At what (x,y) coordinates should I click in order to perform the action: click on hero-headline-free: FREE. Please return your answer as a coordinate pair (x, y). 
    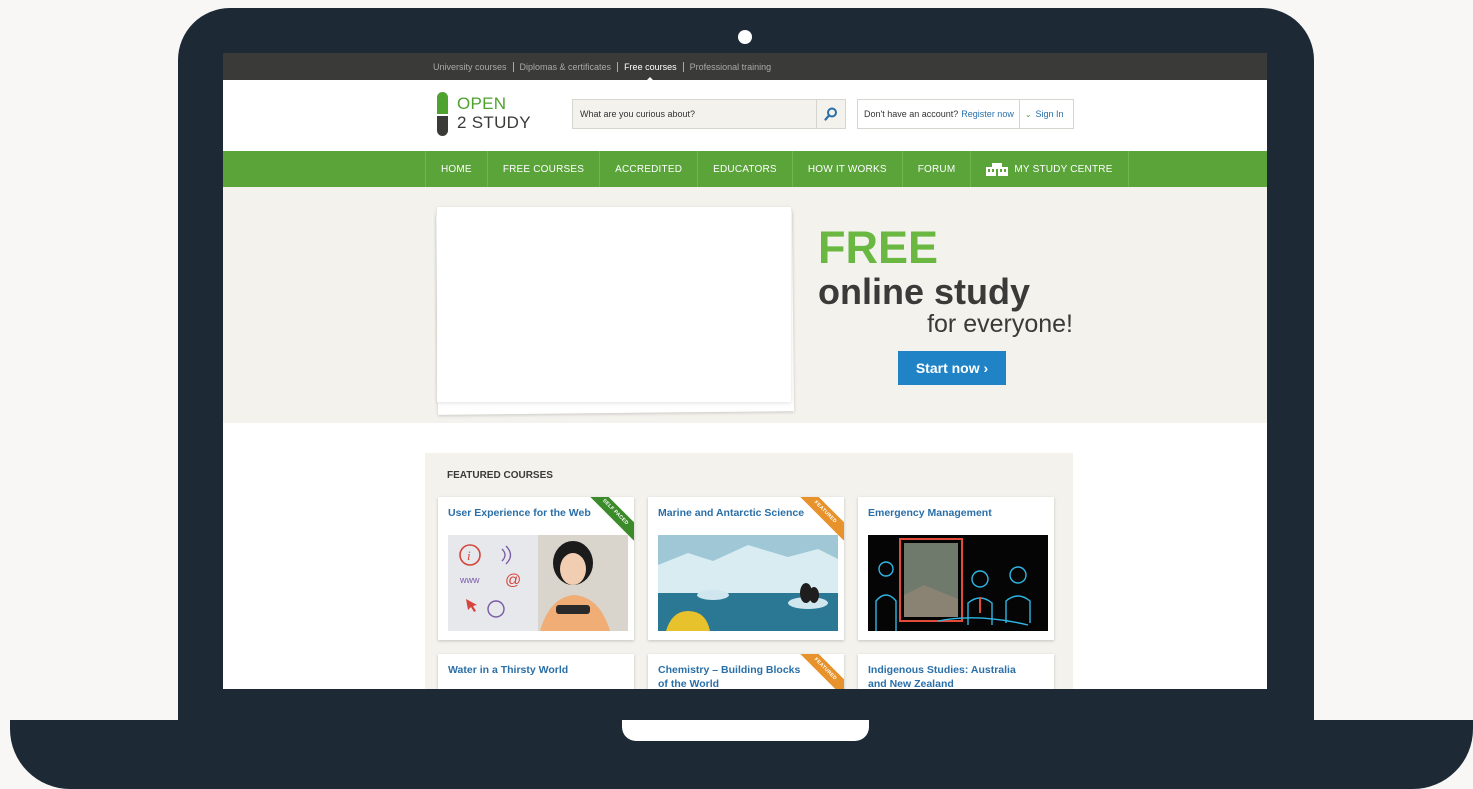
    Looking at the image, I should click on (878, 247).